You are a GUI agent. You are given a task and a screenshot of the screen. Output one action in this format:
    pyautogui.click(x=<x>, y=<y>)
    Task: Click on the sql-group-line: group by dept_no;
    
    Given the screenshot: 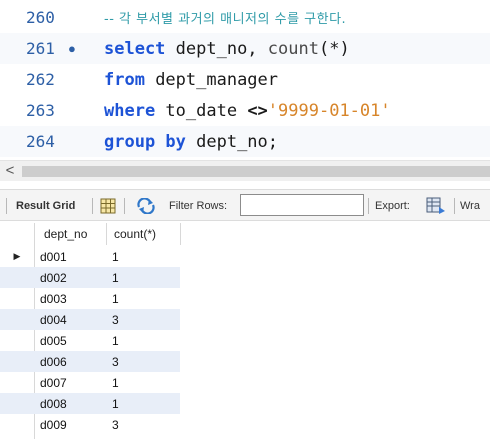 What is the action you would take?
    pyautogui.click(x=191, y=142)
    